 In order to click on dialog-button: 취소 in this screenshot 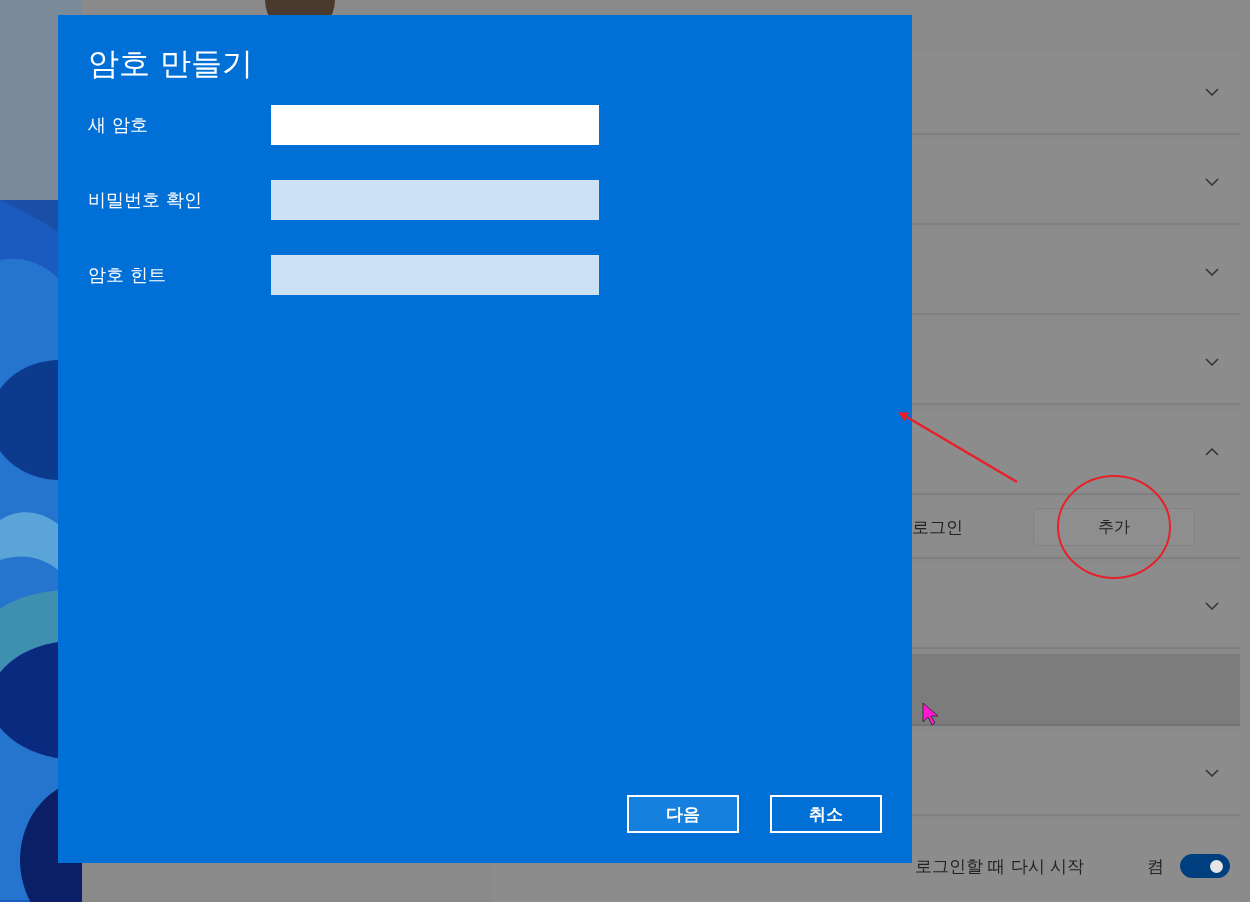, I will do `click(826, 814)`.